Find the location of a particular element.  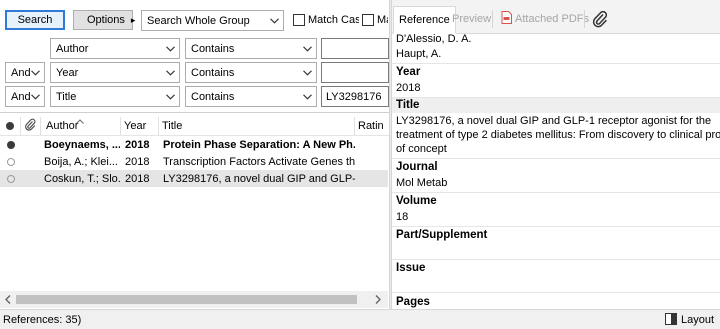

match-words-label: Ma is located at coordinates (382, 20).